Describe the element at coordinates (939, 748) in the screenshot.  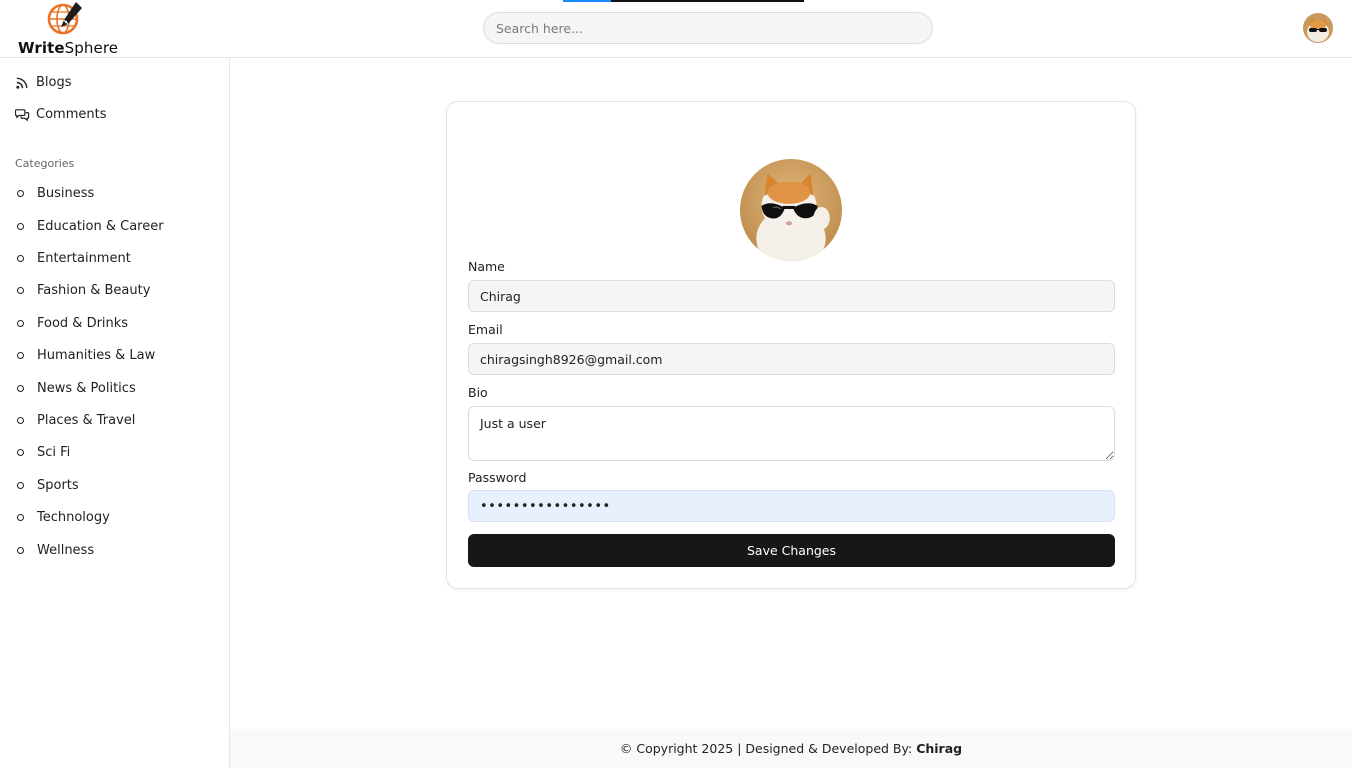
I see `author-name: Chirag` at that location.